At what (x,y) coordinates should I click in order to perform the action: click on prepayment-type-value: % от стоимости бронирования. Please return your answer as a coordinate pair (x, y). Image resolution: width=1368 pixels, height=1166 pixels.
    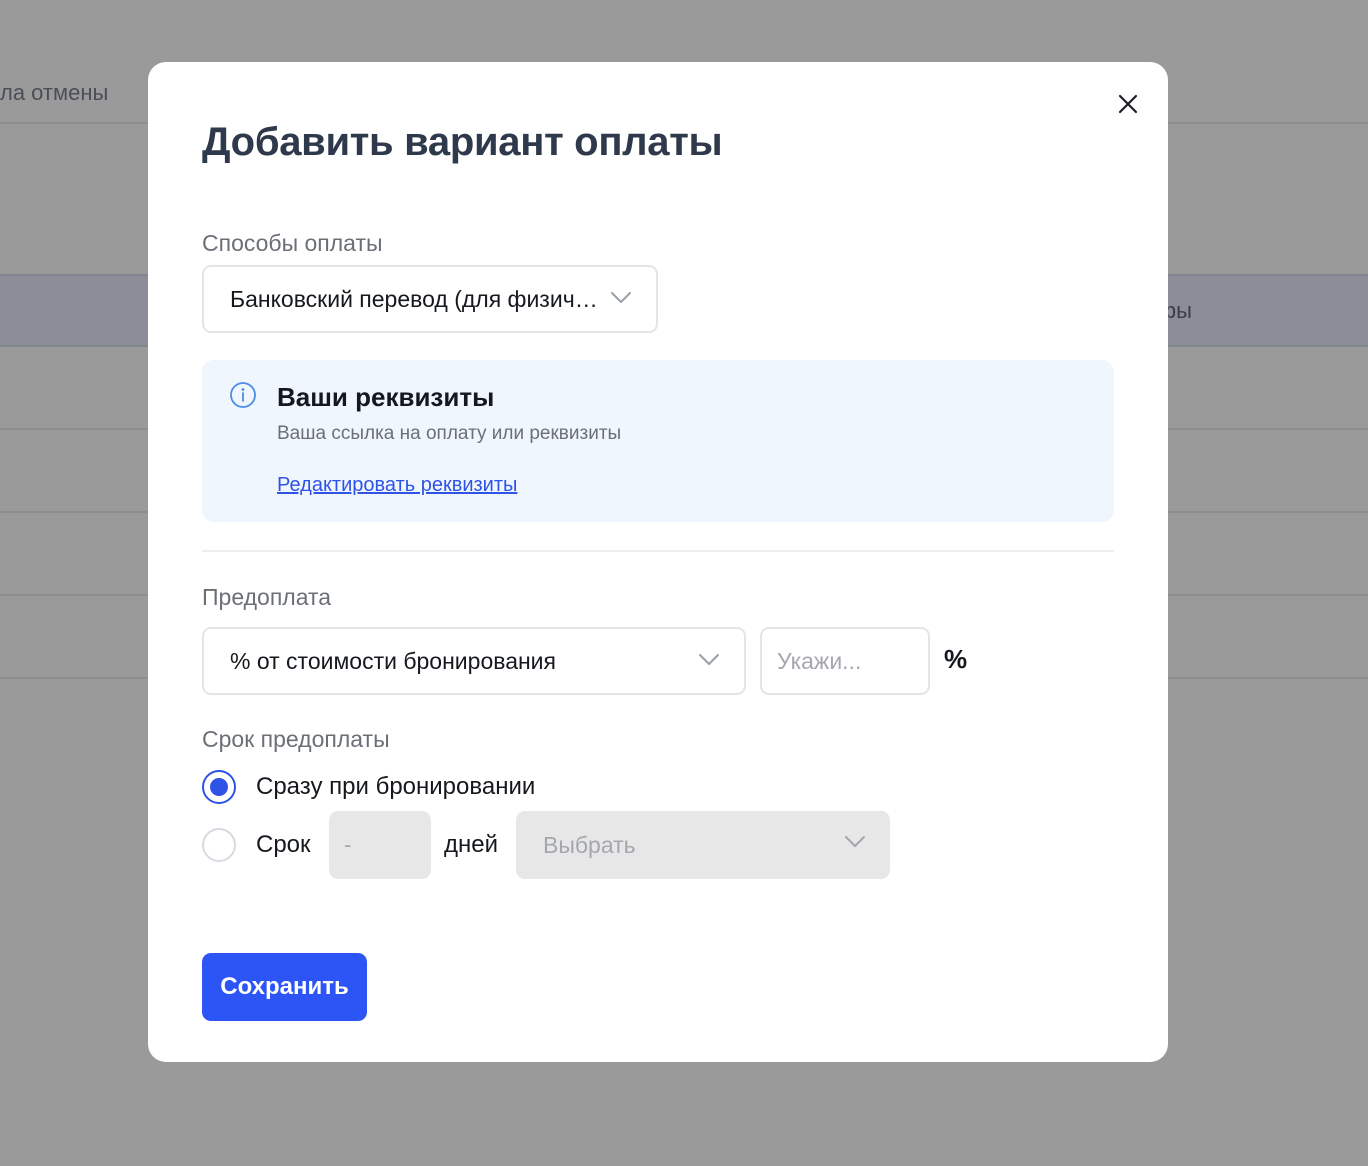
    Looking at the image, I should click on (393, 660).